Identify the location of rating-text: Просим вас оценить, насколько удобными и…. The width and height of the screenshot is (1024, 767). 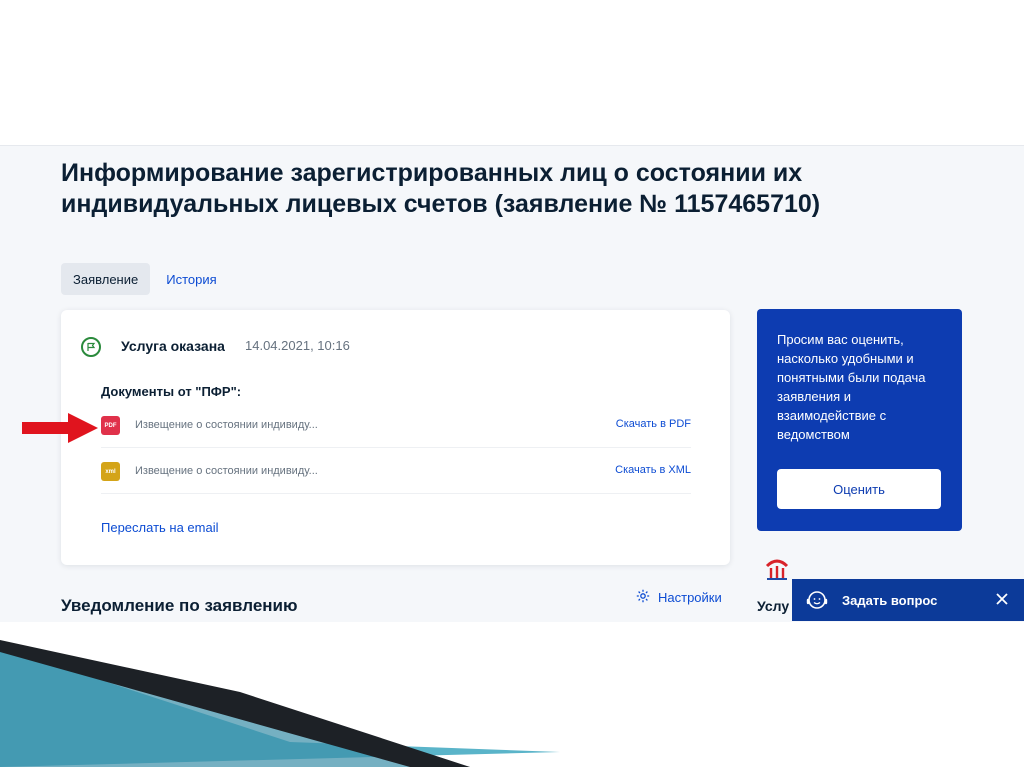
(851, 387).